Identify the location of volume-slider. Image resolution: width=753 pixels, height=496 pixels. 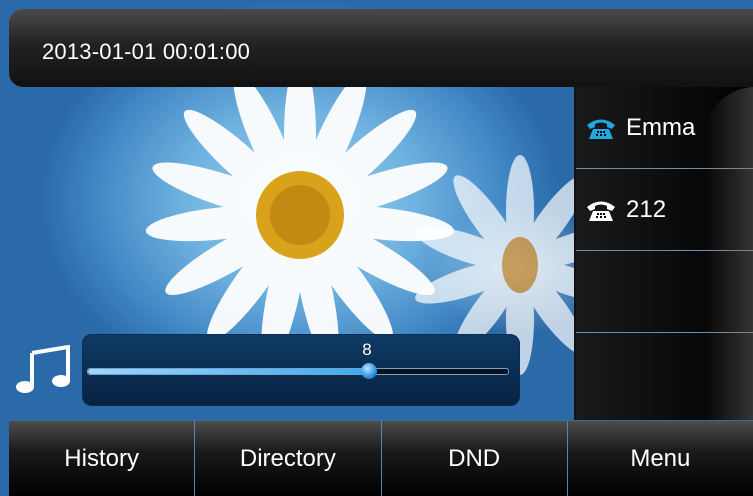
(298, 371).